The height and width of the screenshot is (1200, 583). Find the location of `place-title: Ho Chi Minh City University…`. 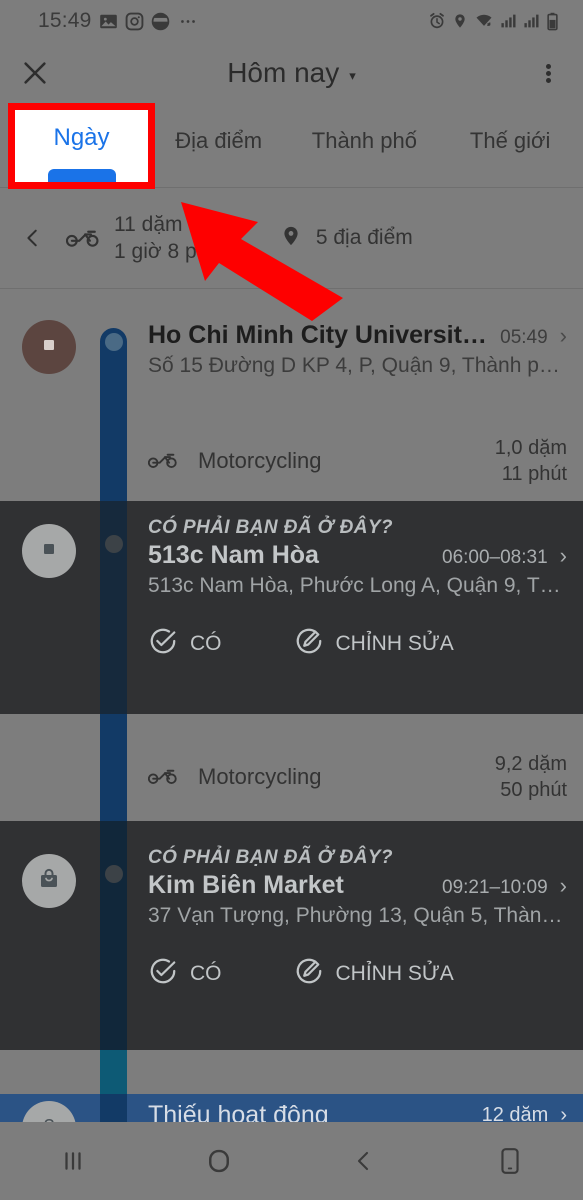

place-title: Ho Chi Minh City University… is located at coordinates (319, 335).